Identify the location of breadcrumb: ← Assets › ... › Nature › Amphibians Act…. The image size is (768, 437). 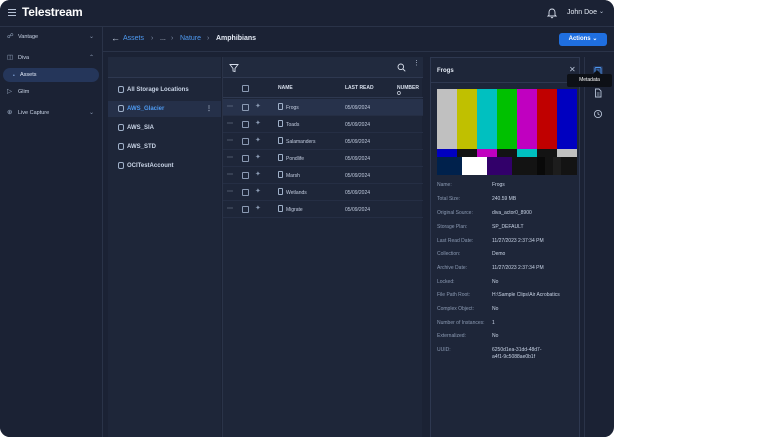
(358, 39).